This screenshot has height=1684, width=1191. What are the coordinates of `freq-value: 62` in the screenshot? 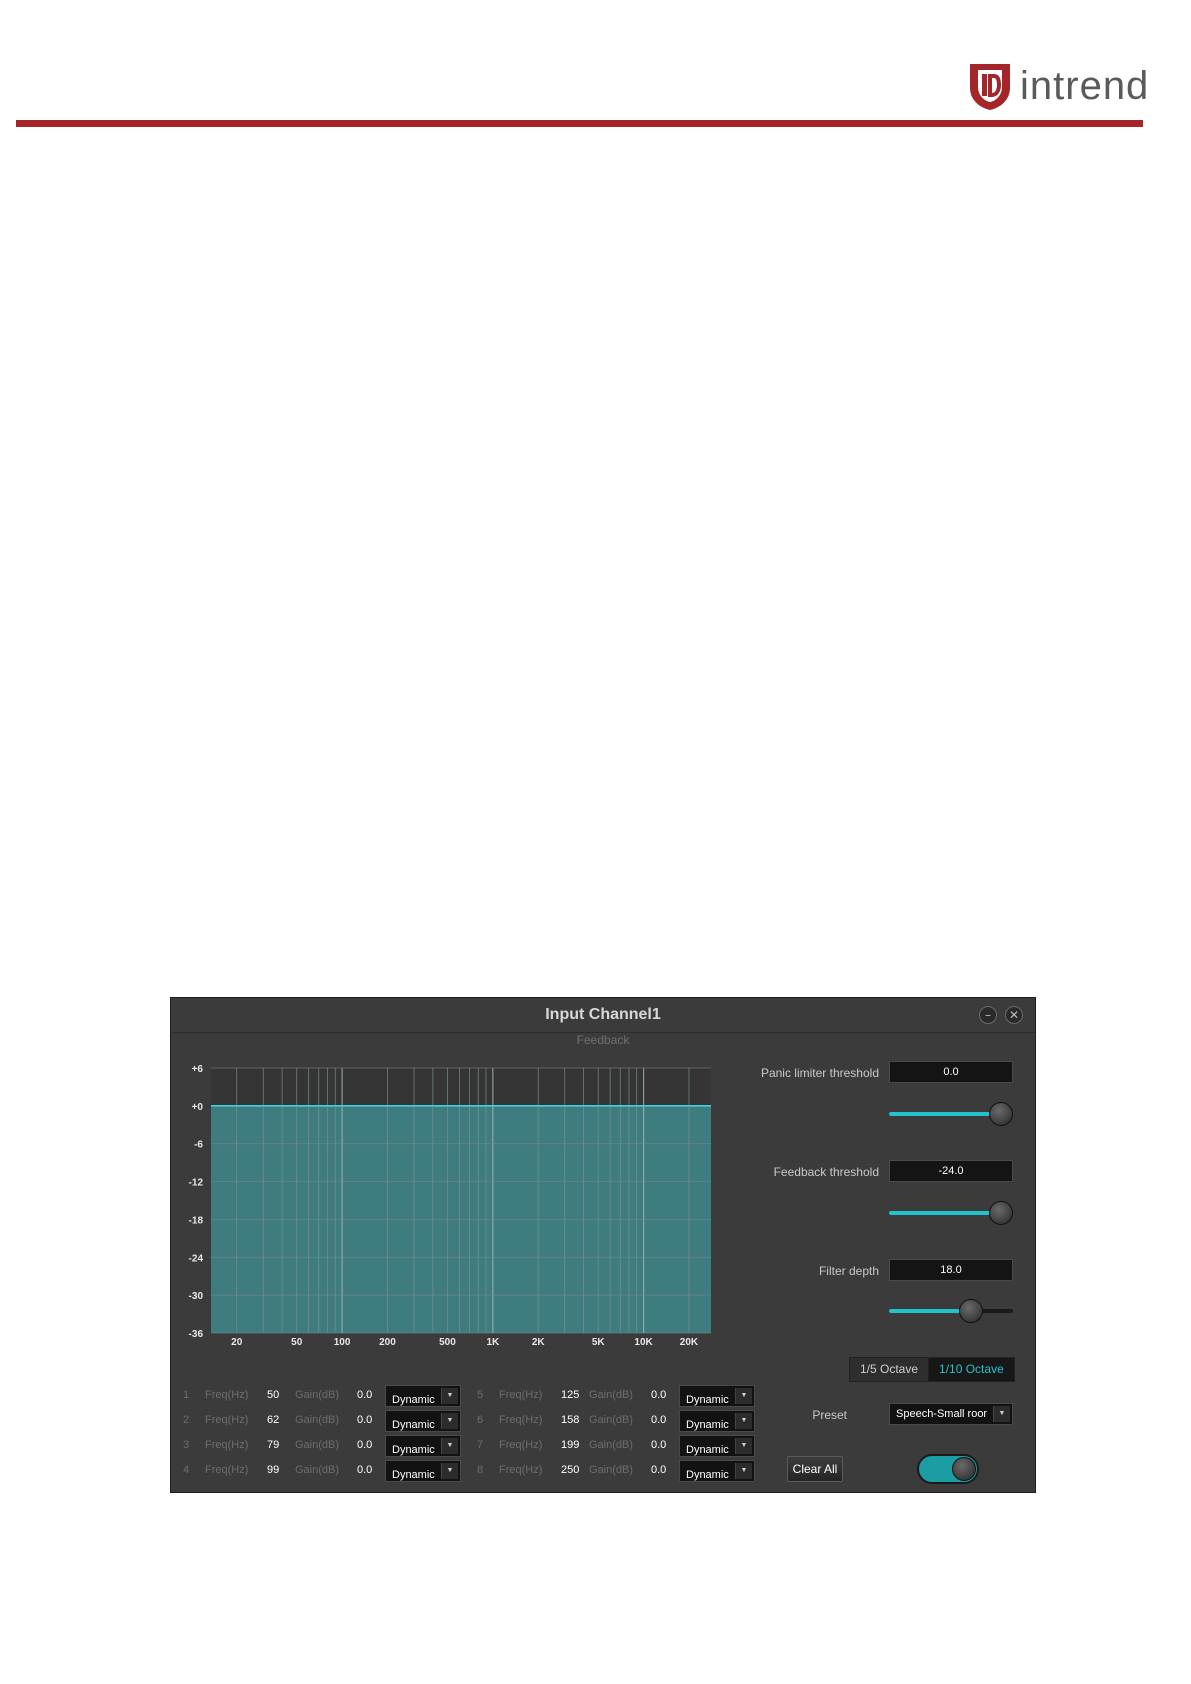 It's located at (273, 1420).